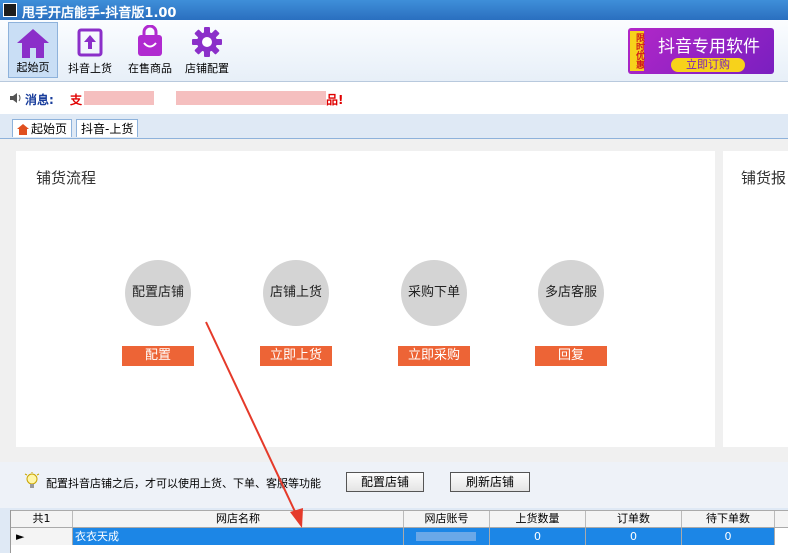 Image resolution: width=788 pixels, height=553 pixels. Describe the element at coordinates (90, 42) in the screenshot. I see `upload-box-icon` at that location.